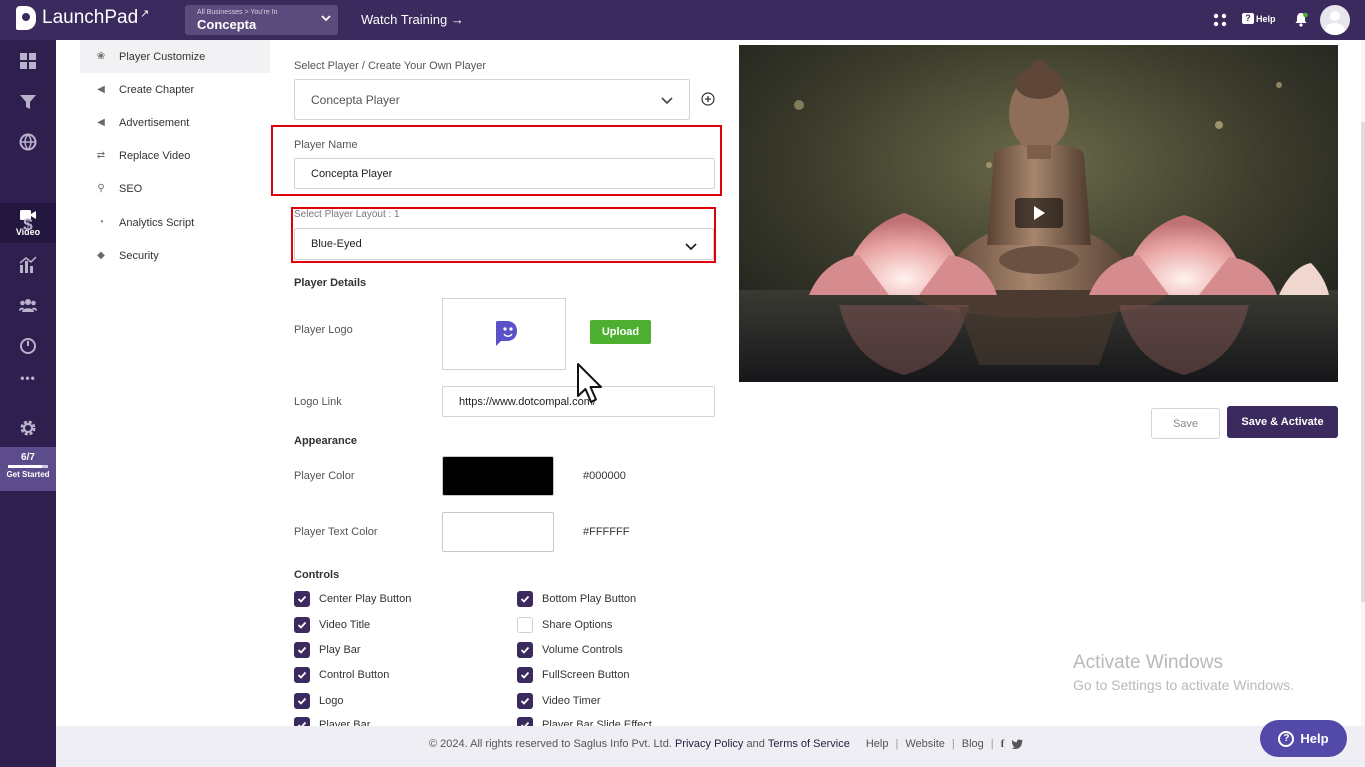 This screenshot has height=767, width=1365. I want to click on control-option: Play Bar, so click(327, 650).